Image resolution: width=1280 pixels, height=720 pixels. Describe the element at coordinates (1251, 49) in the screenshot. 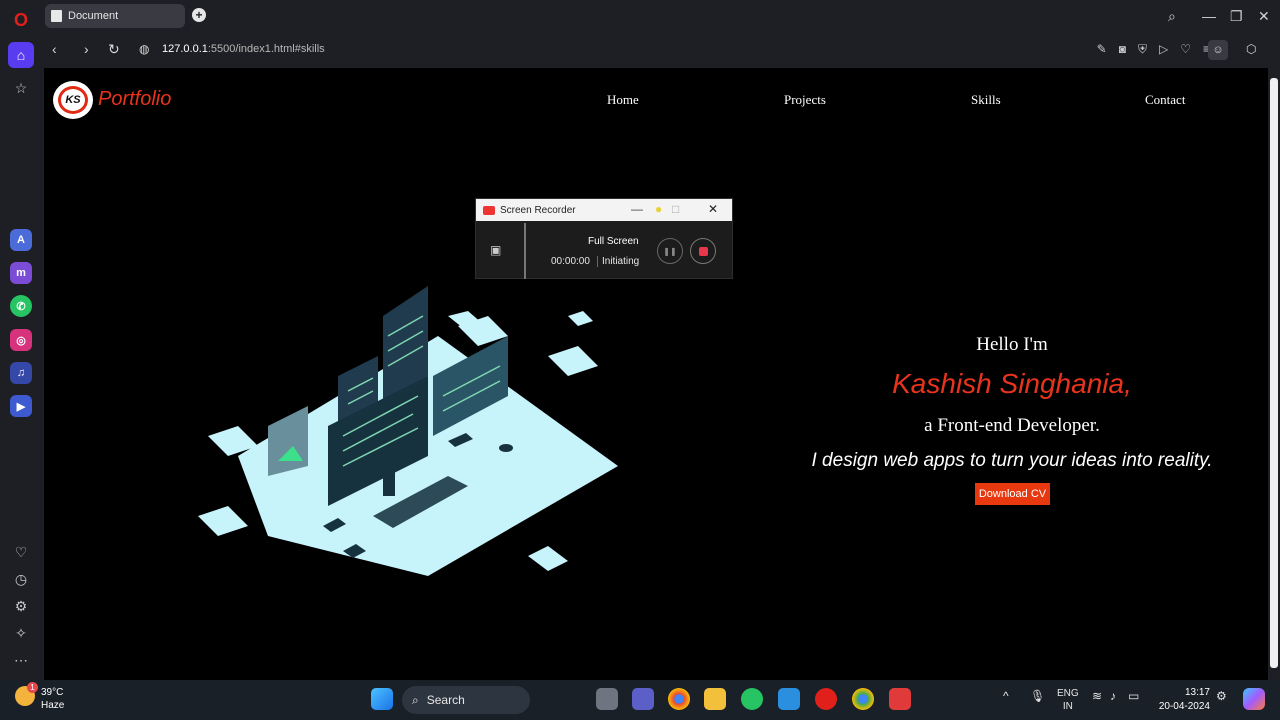

I see `extensions-icon: ⬡` at that location.